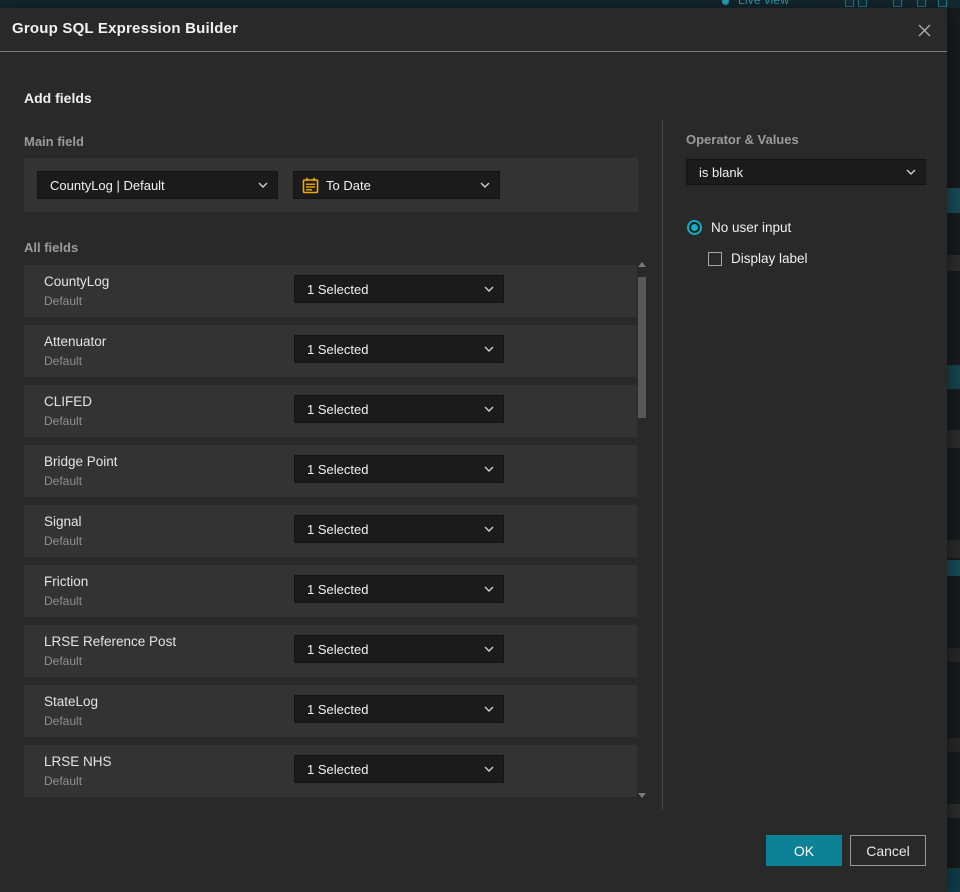 The width and height of the screenshot is (960, 892). I want to click on operator-select: is blank, so click(806, 172).